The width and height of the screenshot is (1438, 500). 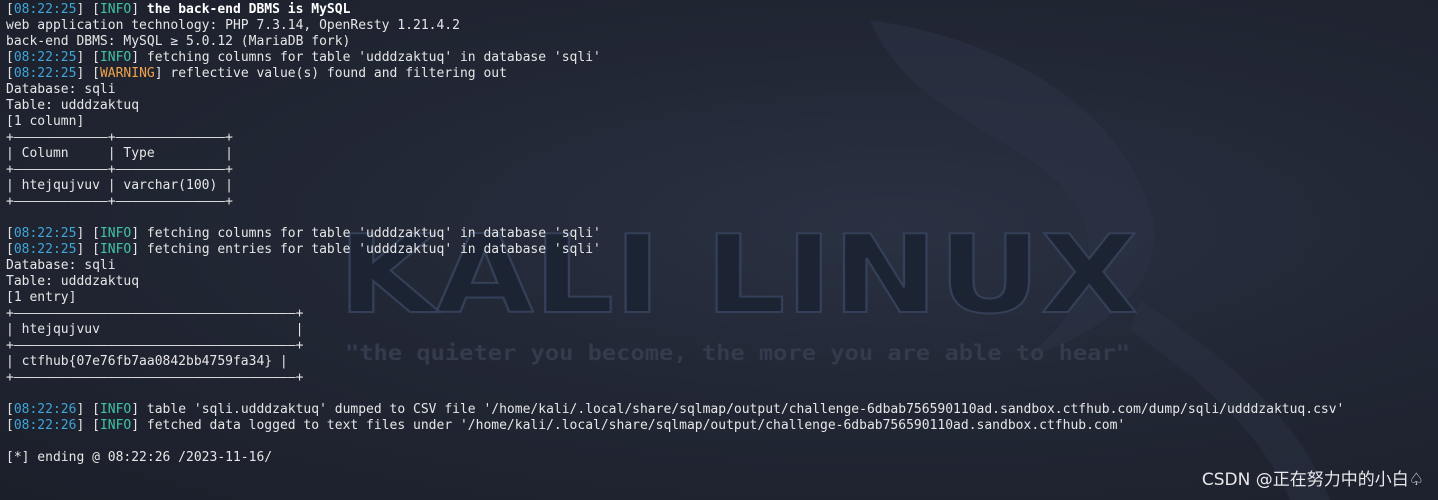 What do you see at coordinates (139, 9) in the screenshot?
I see `terminal-text: ]` at bounding box center [139, 9].